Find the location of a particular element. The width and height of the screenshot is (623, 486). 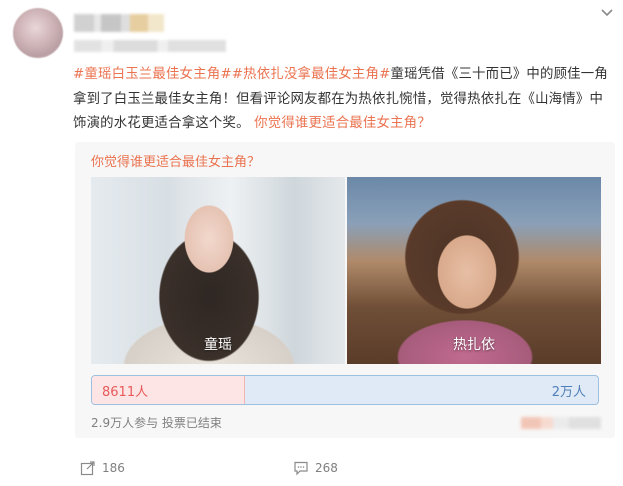

poll-source-blurred is located at coordinates (561, 423).